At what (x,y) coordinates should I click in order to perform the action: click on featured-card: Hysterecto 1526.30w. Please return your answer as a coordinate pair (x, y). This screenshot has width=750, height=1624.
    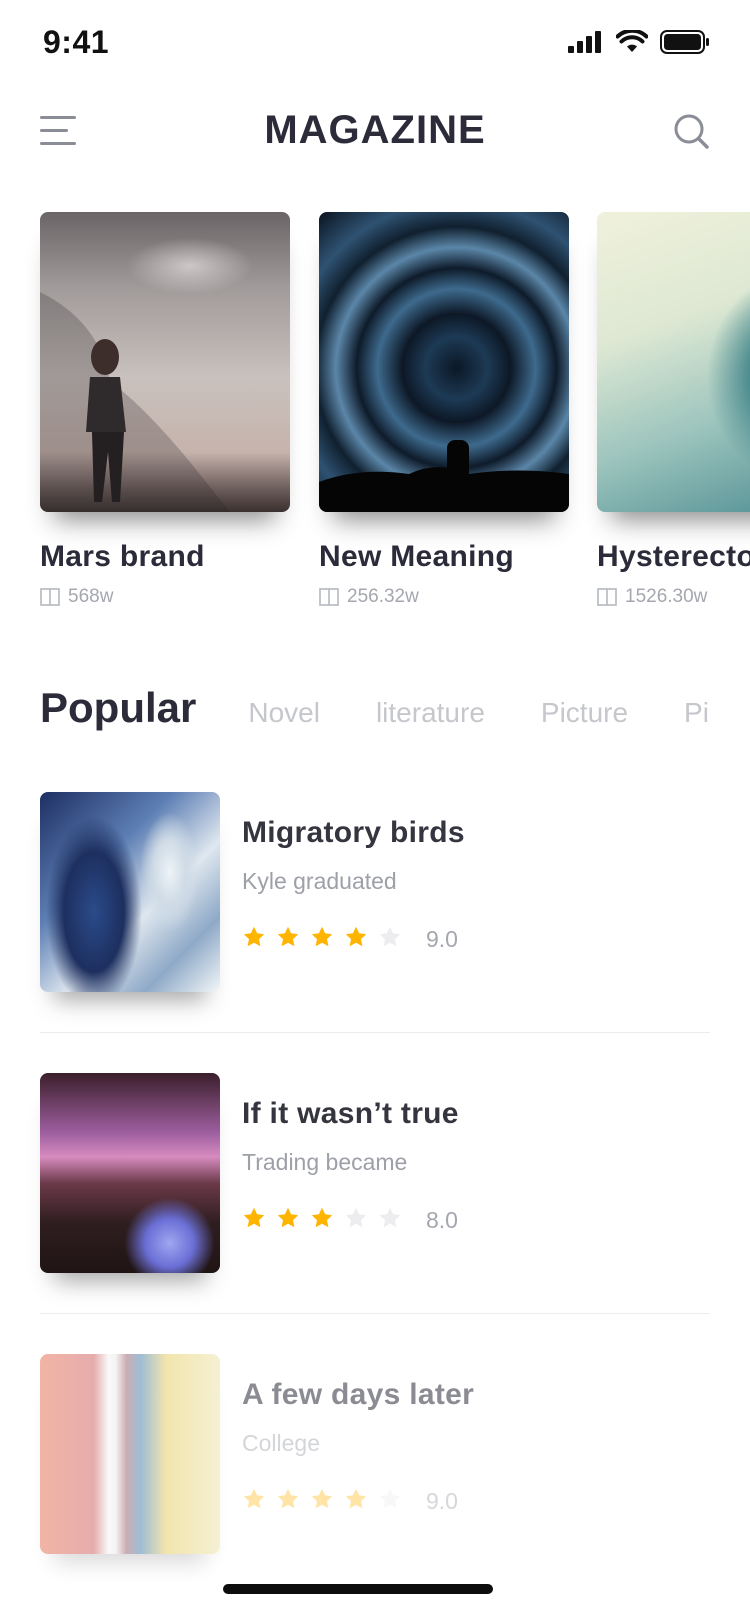
    Looking at the image, I should click on (673, 410).